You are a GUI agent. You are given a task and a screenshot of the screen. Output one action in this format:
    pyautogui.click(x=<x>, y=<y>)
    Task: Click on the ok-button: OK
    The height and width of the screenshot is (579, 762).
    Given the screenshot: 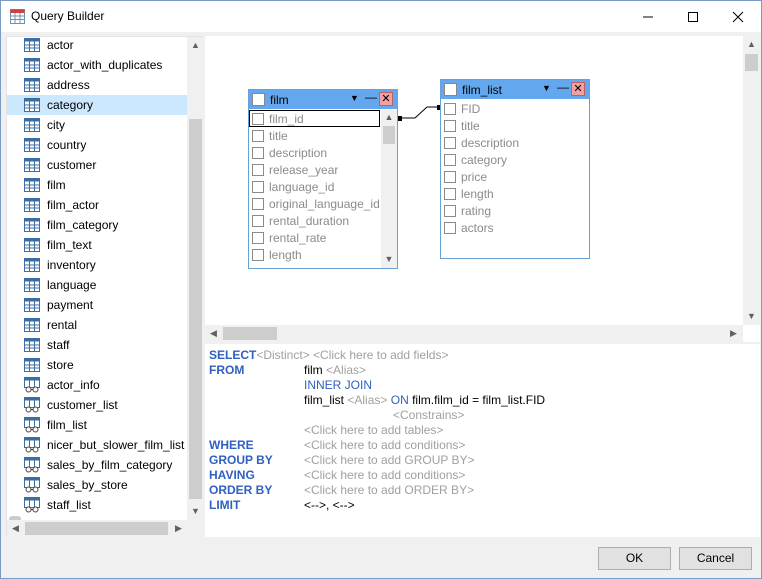 What is the action you would take?
    pyautogui.click(x=634, y=558)
    